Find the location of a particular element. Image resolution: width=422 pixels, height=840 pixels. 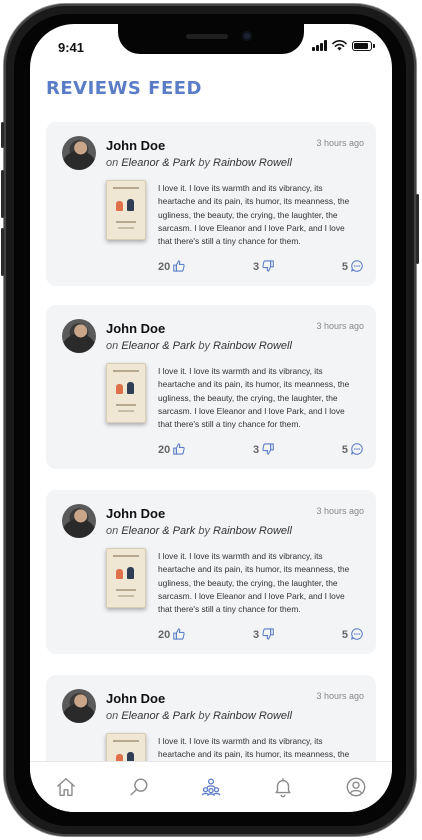

speaker-grille is located at coordinates (207, 36).